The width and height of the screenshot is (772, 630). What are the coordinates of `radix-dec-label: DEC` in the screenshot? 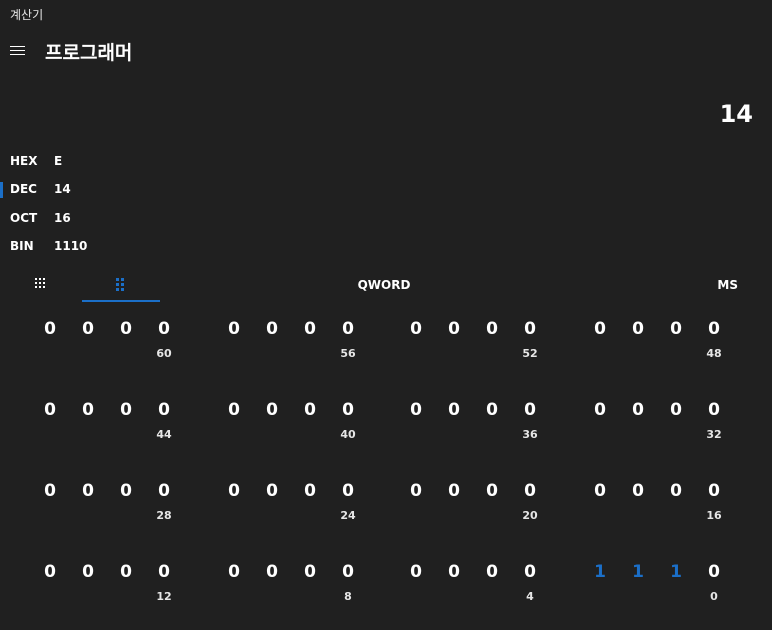 It's located at (23, 189).